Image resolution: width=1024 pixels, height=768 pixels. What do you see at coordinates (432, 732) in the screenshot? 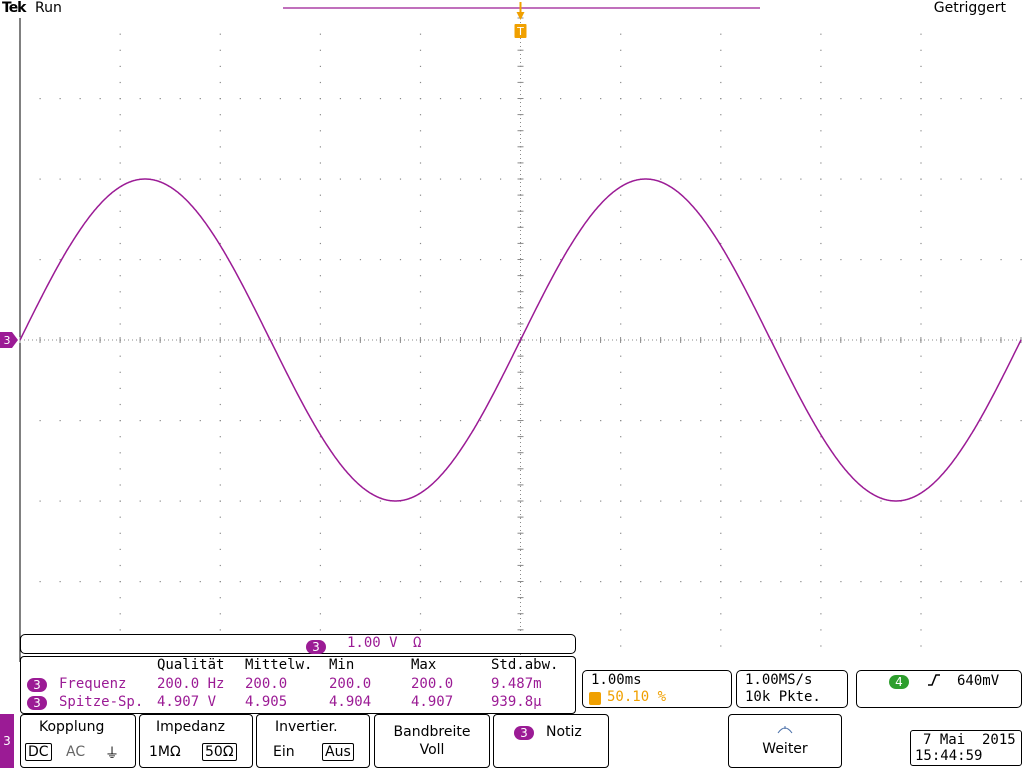
I see `bandbreite-title: Bandbreite` at bounding box center [432, 732].